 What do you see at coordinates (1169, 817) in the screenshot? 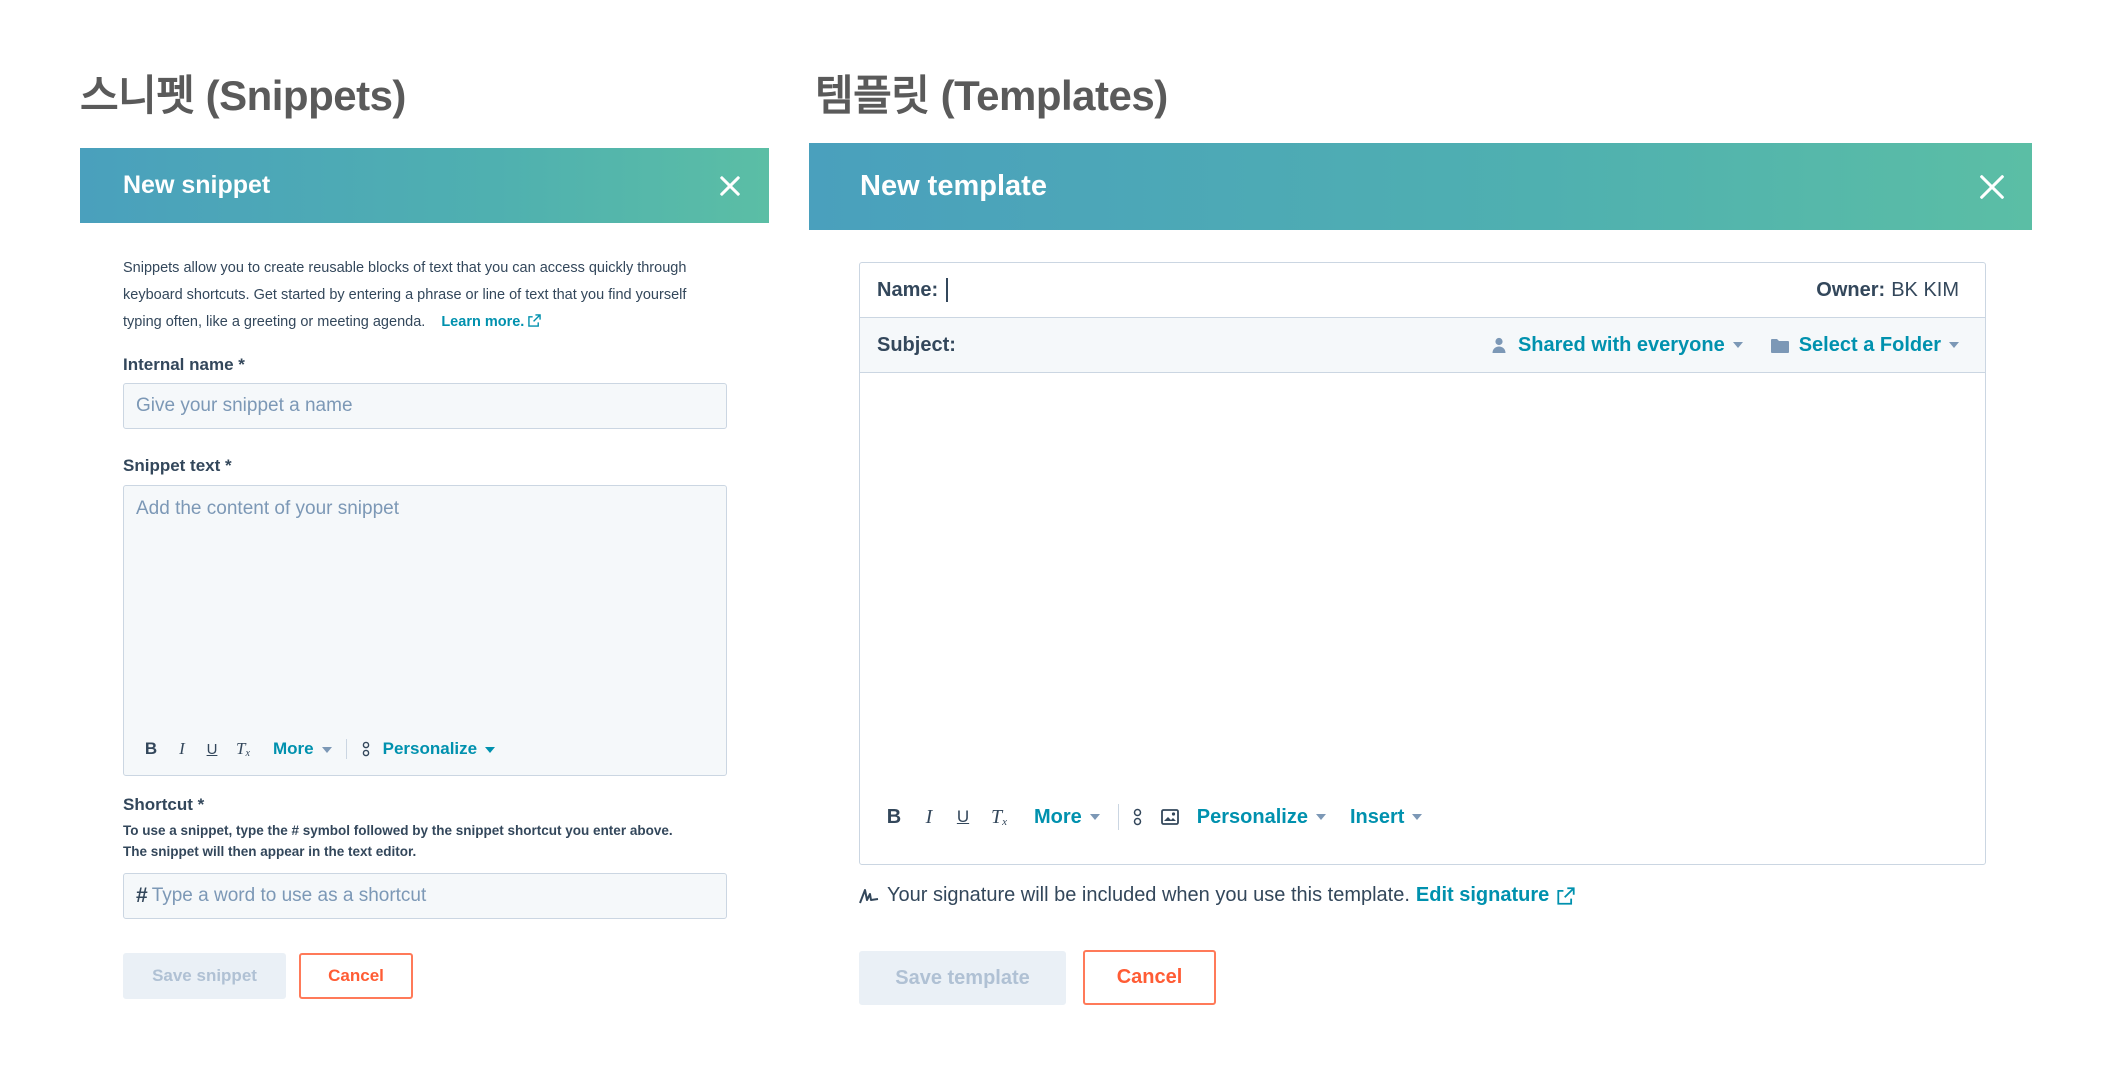
I see `image-icon` at bounding box center [1169, 817].